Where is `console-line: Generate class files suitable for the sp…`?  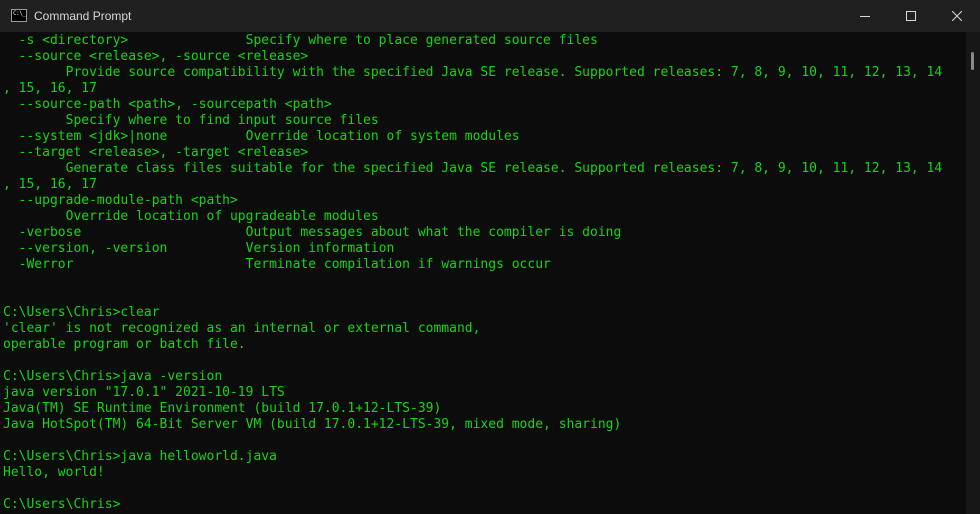 console-line: Generate class files suitable for the sp… is located at coordinates (473, 168).